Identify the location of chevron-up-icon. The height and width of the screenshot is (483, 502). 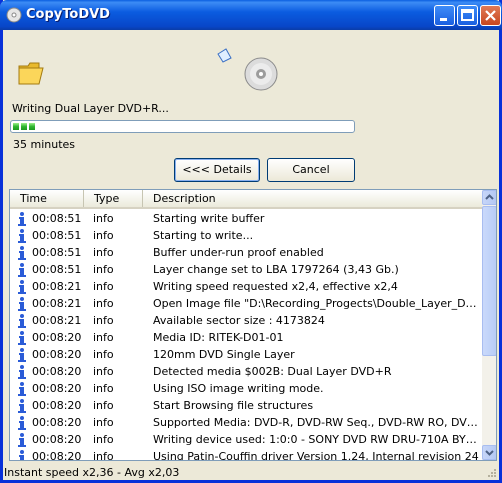
(489, 197).